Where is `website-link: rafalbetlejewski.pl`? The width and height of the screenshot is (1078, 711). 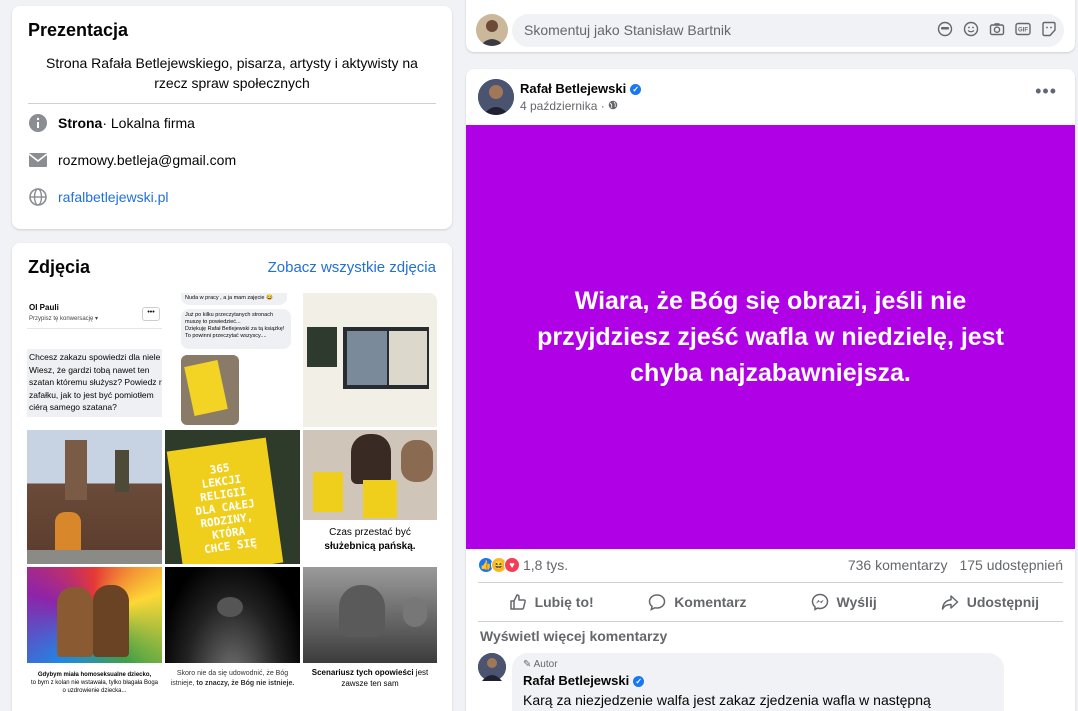 website-link: rafalbetlejewski.pl is located at coordinates (113, 197).